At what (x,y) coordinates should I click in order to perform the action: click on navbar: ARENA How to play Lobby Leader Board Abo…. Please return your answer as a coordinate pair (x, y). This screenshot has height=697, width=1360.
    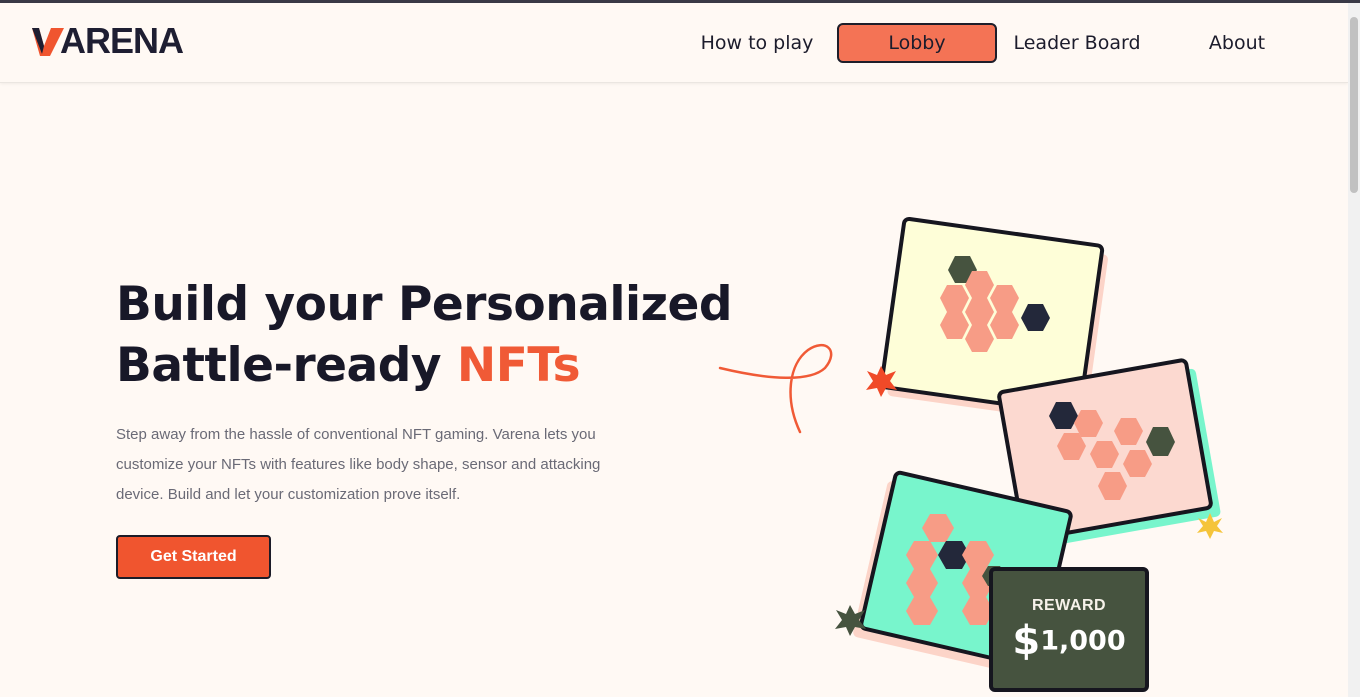
    Looking at the image, I should click on (674, 43).